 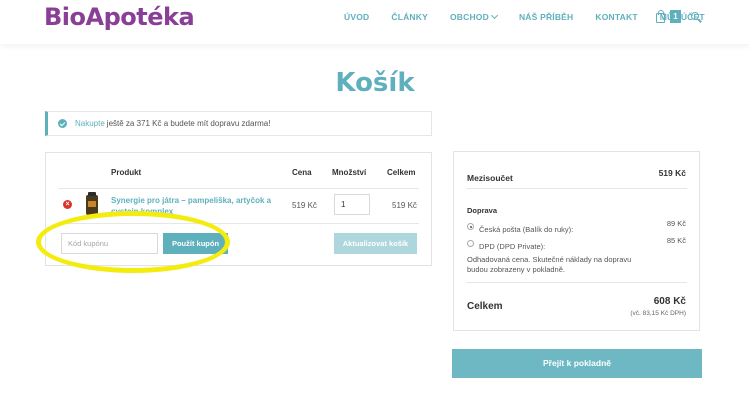 I want to click on shipping-option-label: DPD (DPD Private):, so click(x=512, y=246).